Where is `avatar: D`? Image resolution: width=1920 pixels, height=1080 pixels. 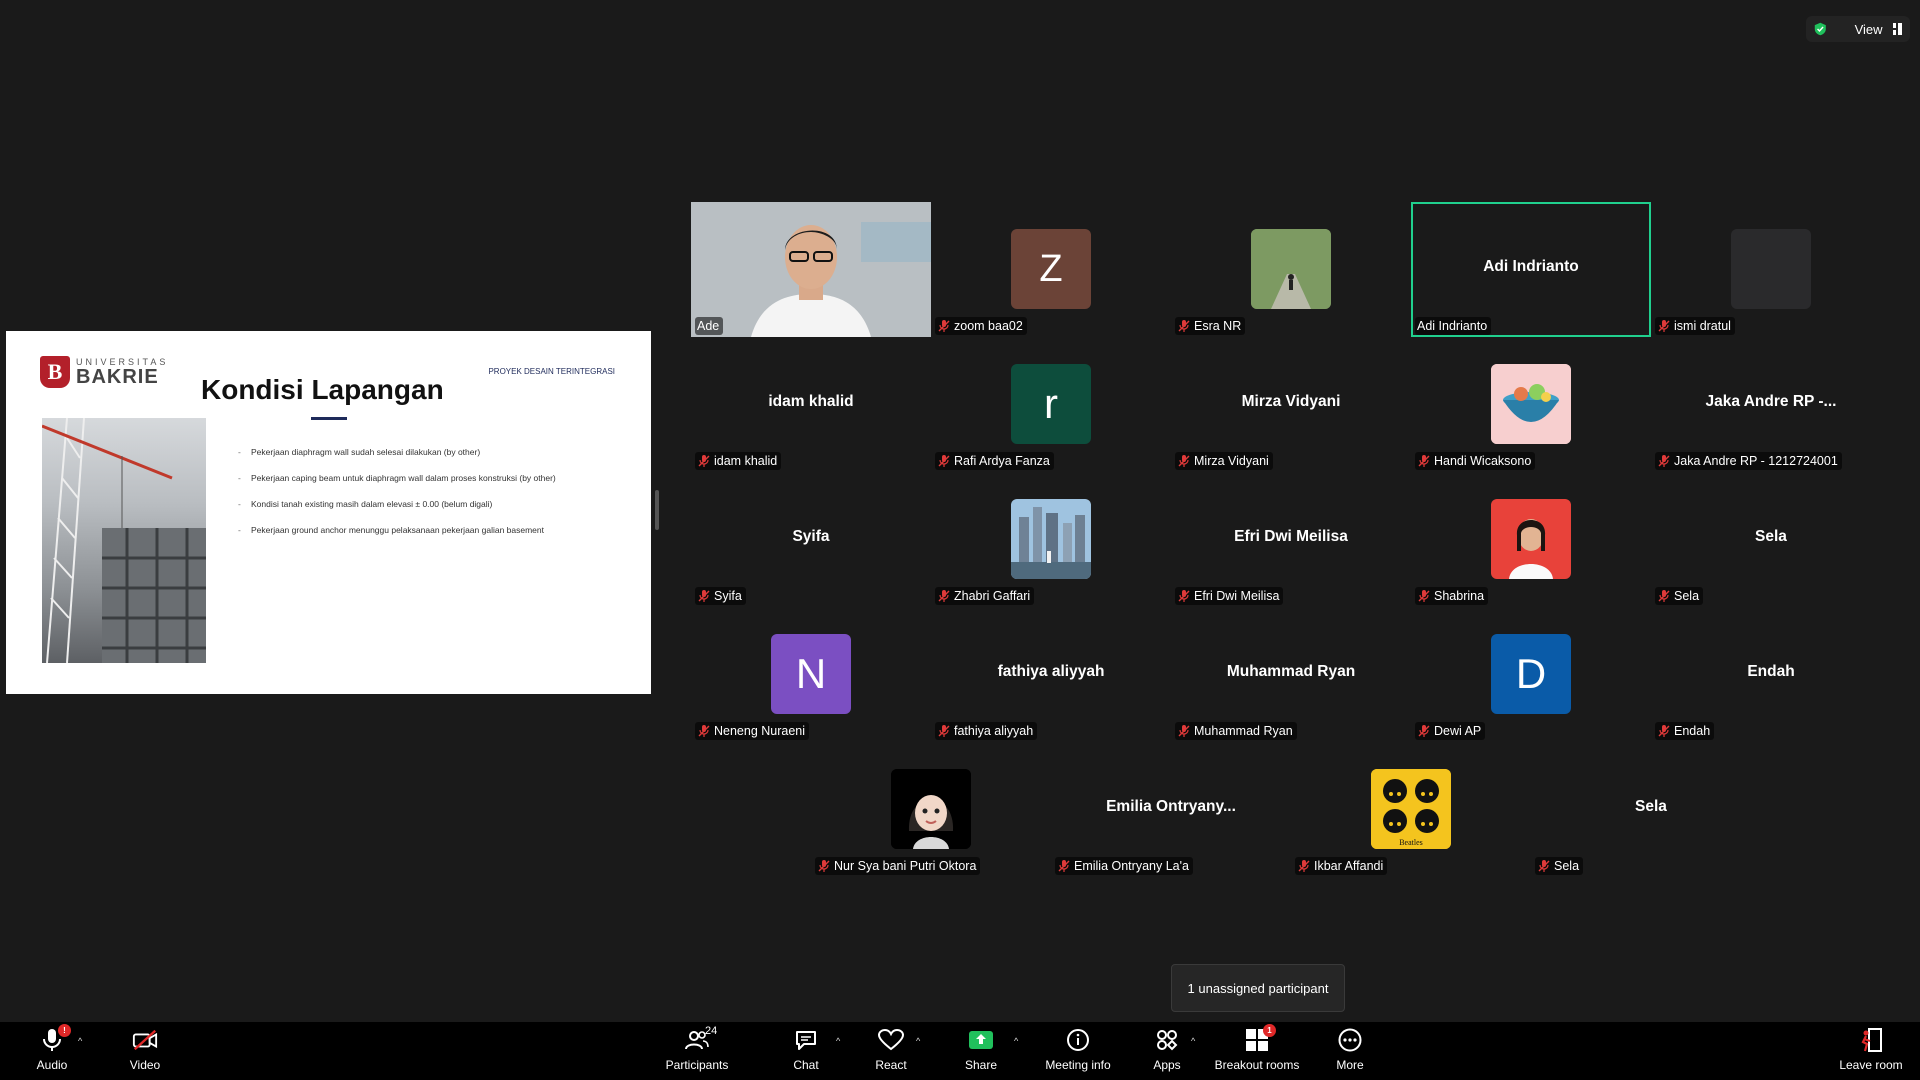
avatar: D is located at coordinates (1531, 674).